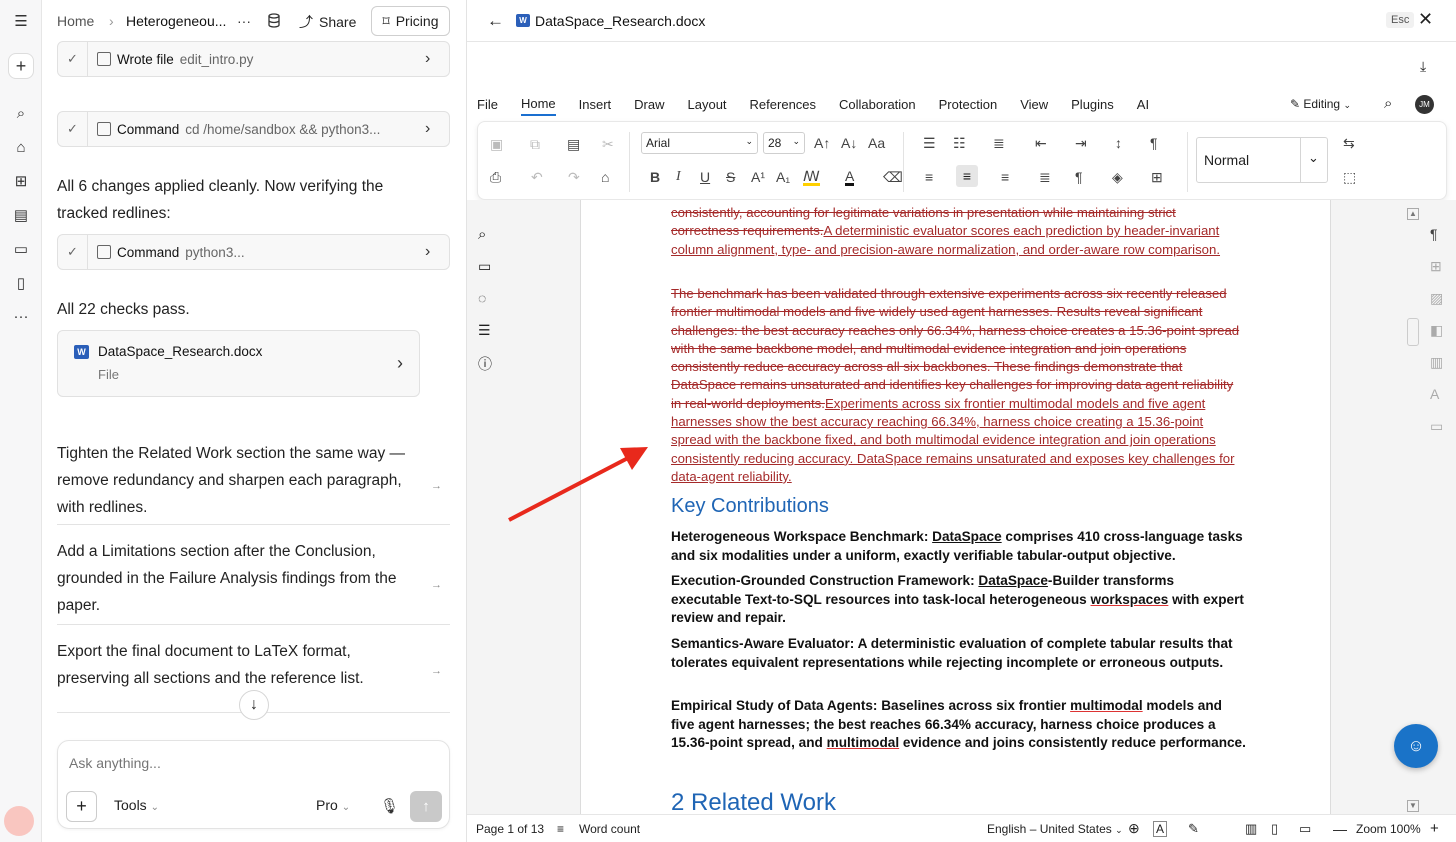  I want to click on arrow-shaft, so click(568, 489).